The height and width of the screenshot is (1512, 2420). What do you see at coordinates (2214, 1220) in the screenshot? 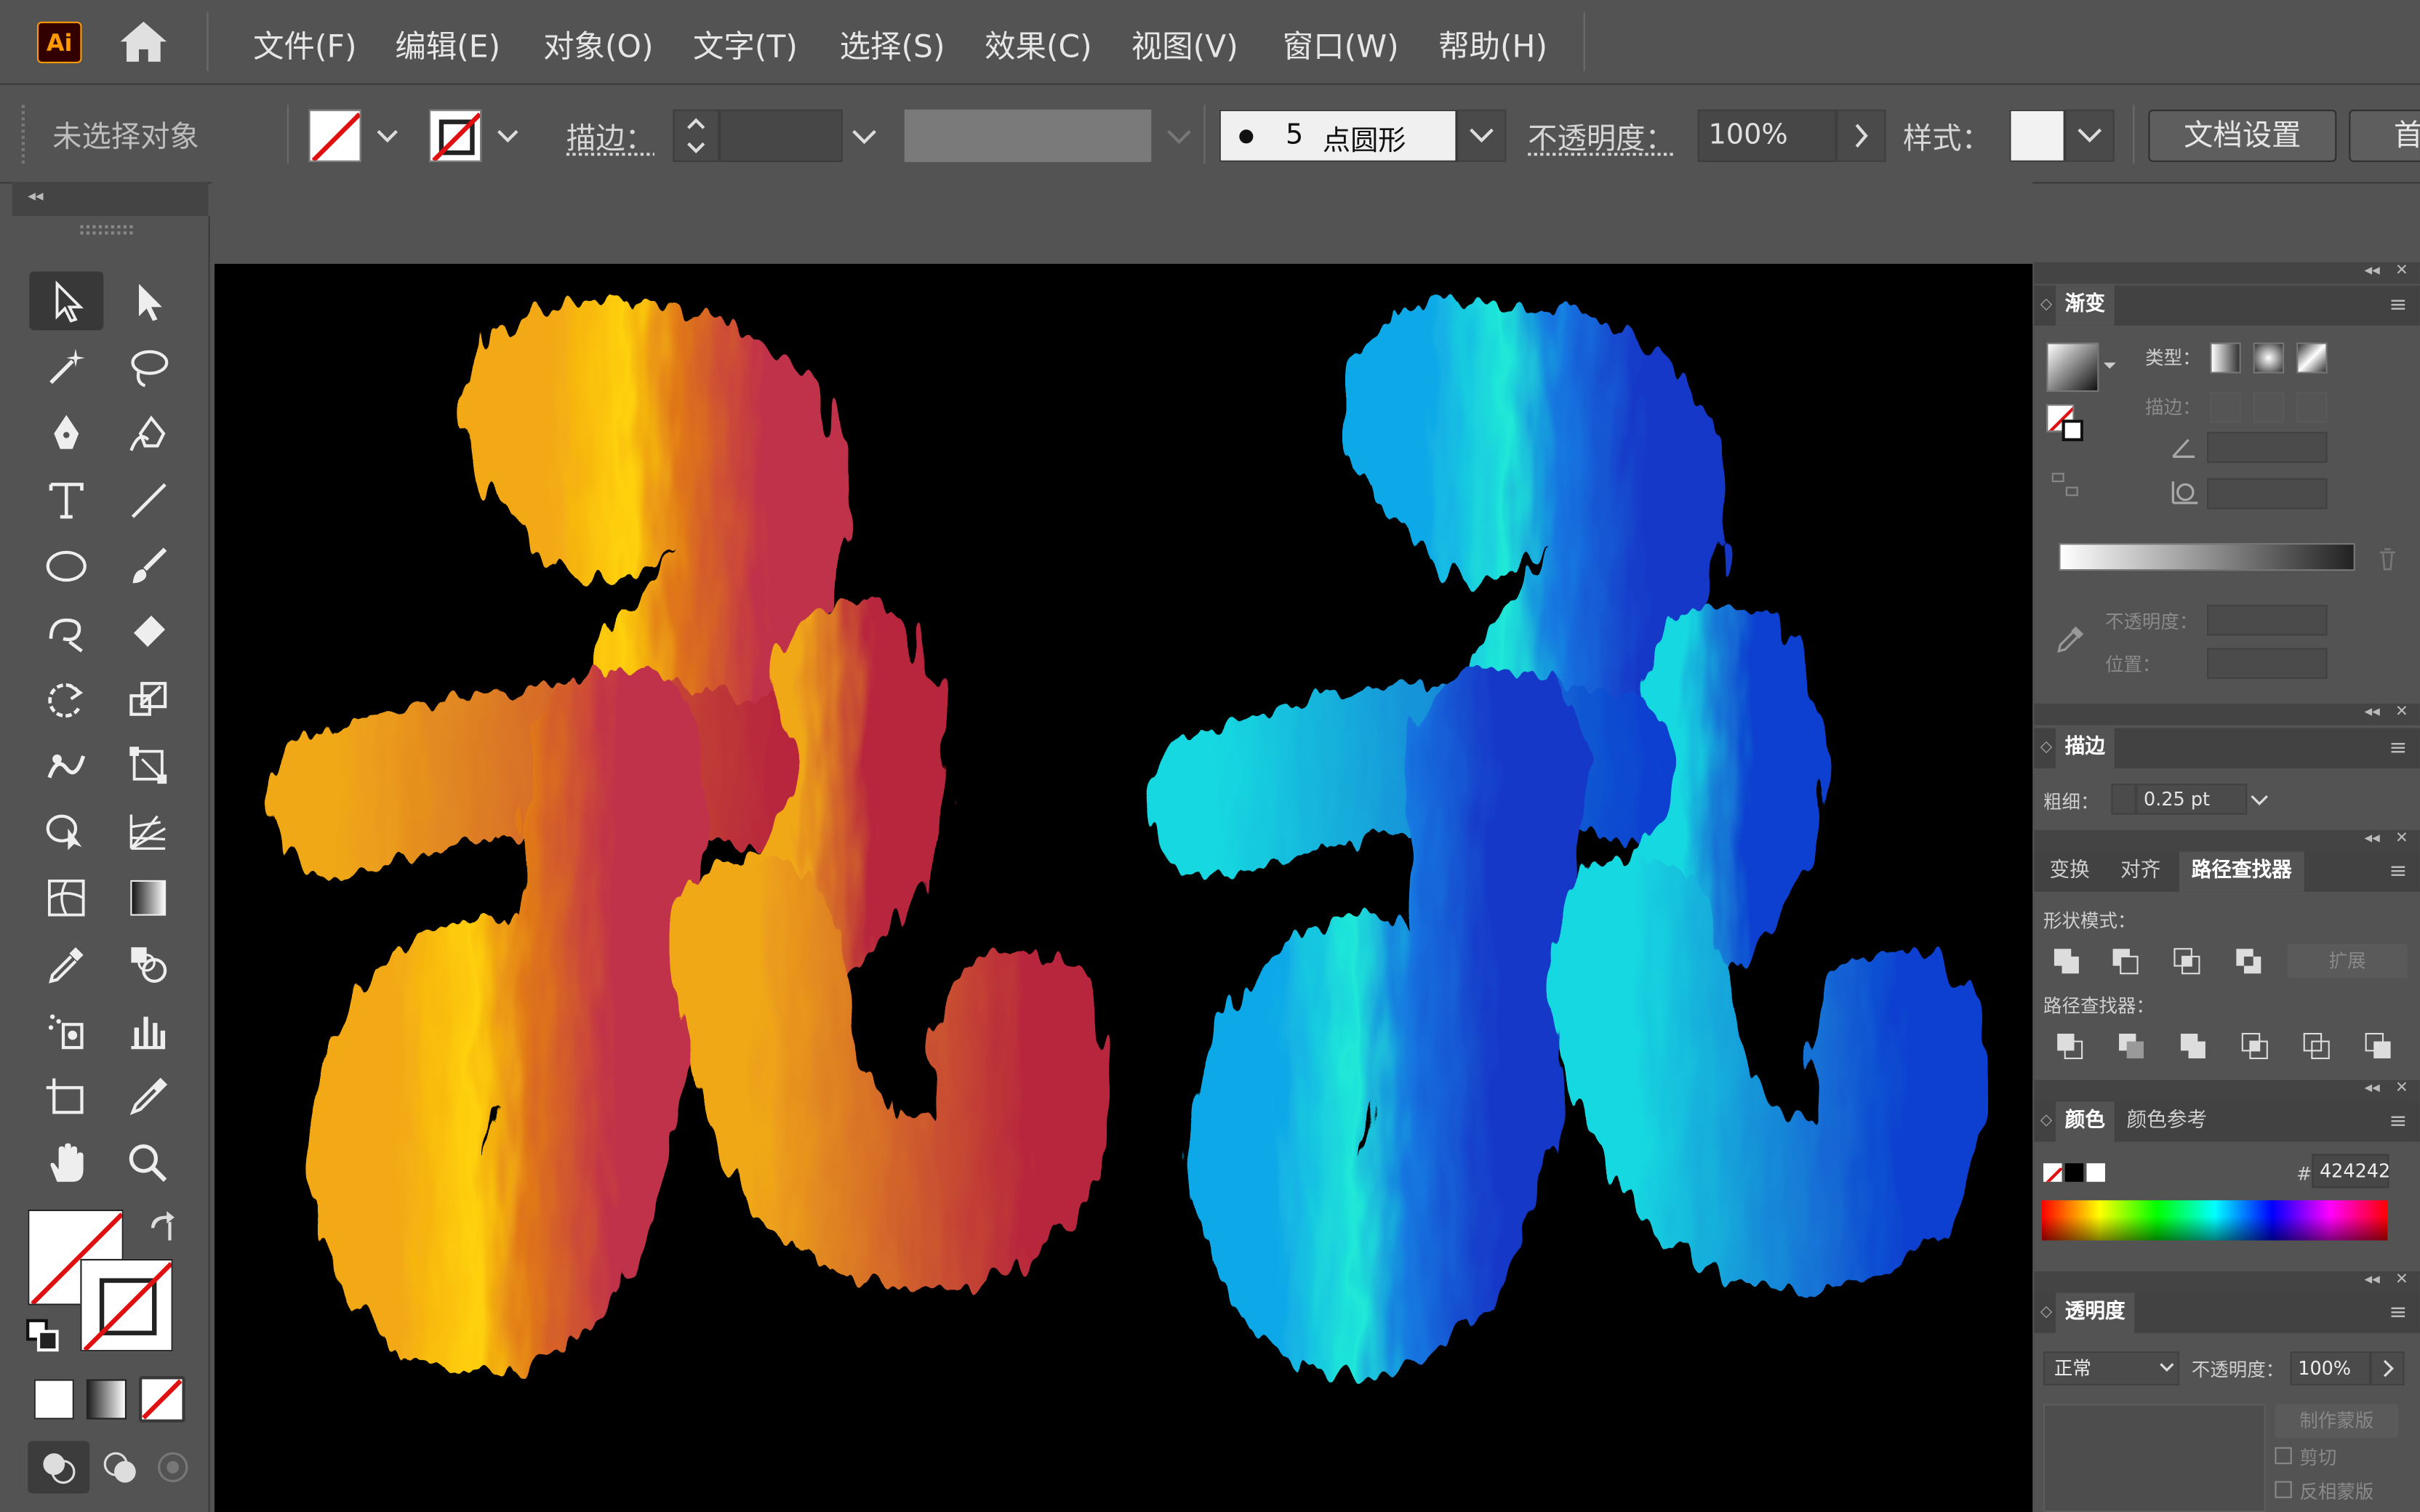
I see `color-spectrum` at bounding box center [2214, 1220].